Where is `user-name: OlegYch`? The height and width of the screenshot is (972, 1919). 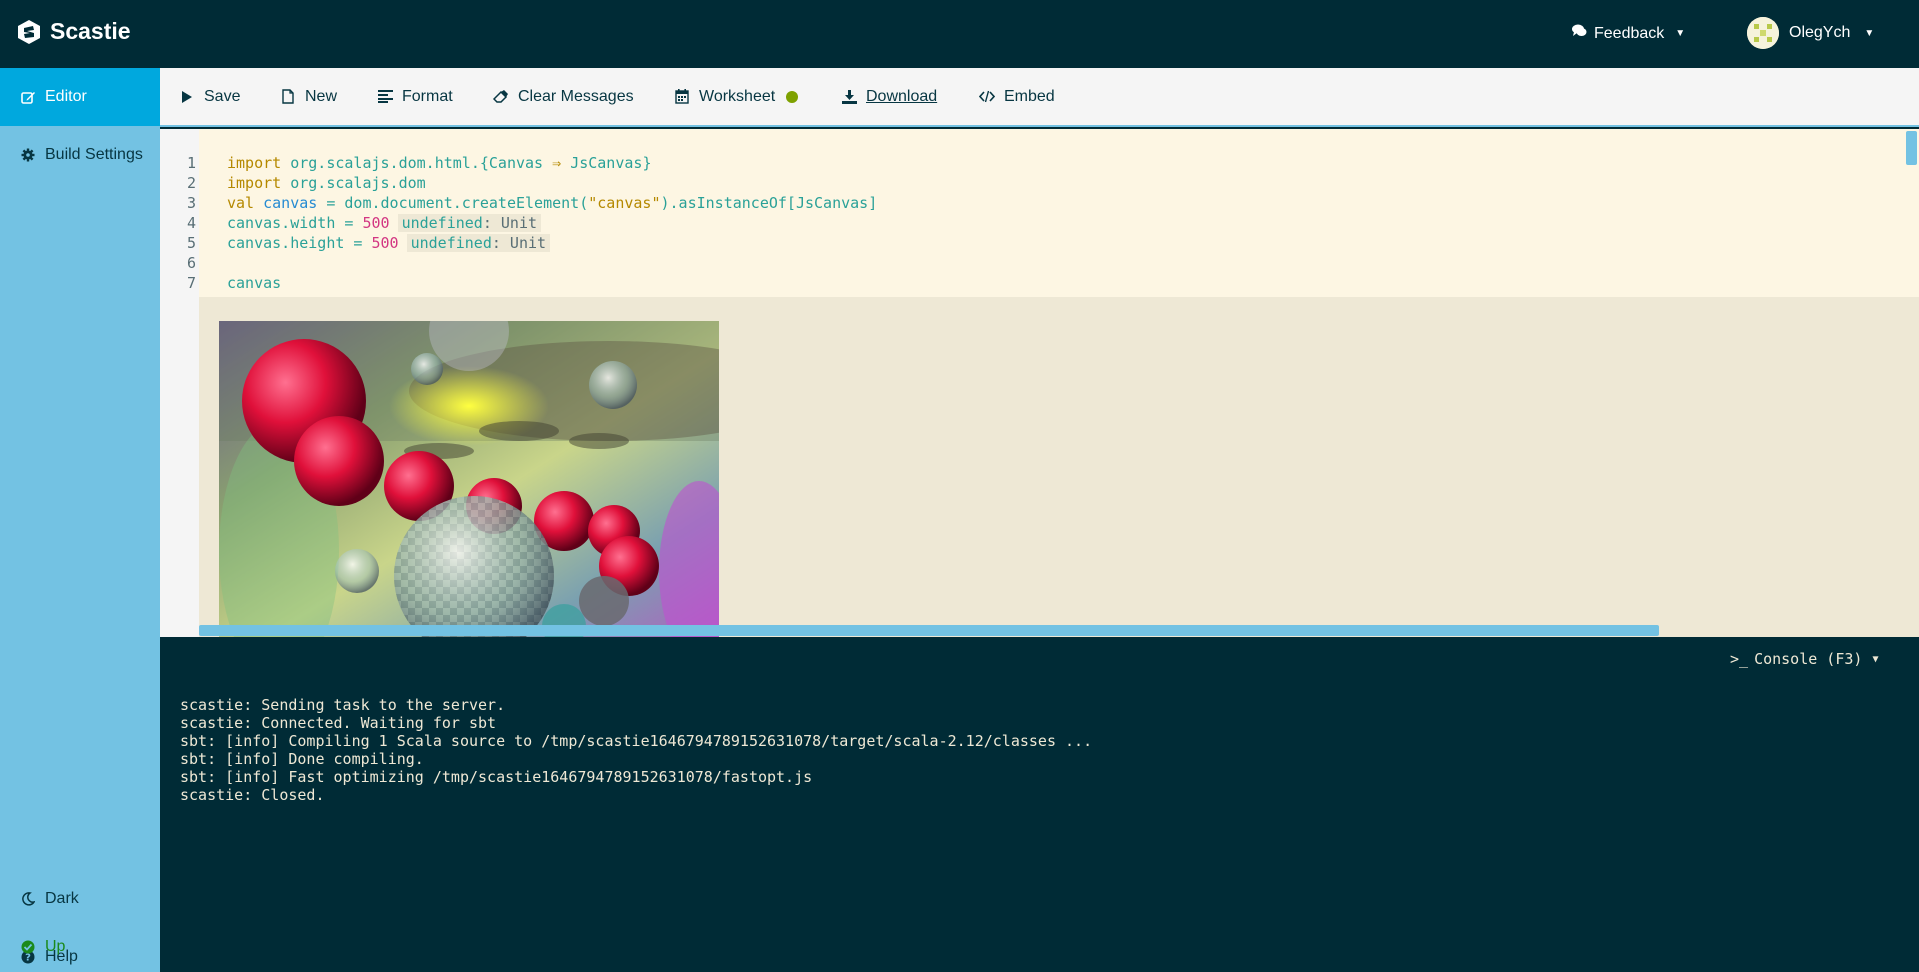 user-name: OlegYch is located at coordinates (1820, 32).